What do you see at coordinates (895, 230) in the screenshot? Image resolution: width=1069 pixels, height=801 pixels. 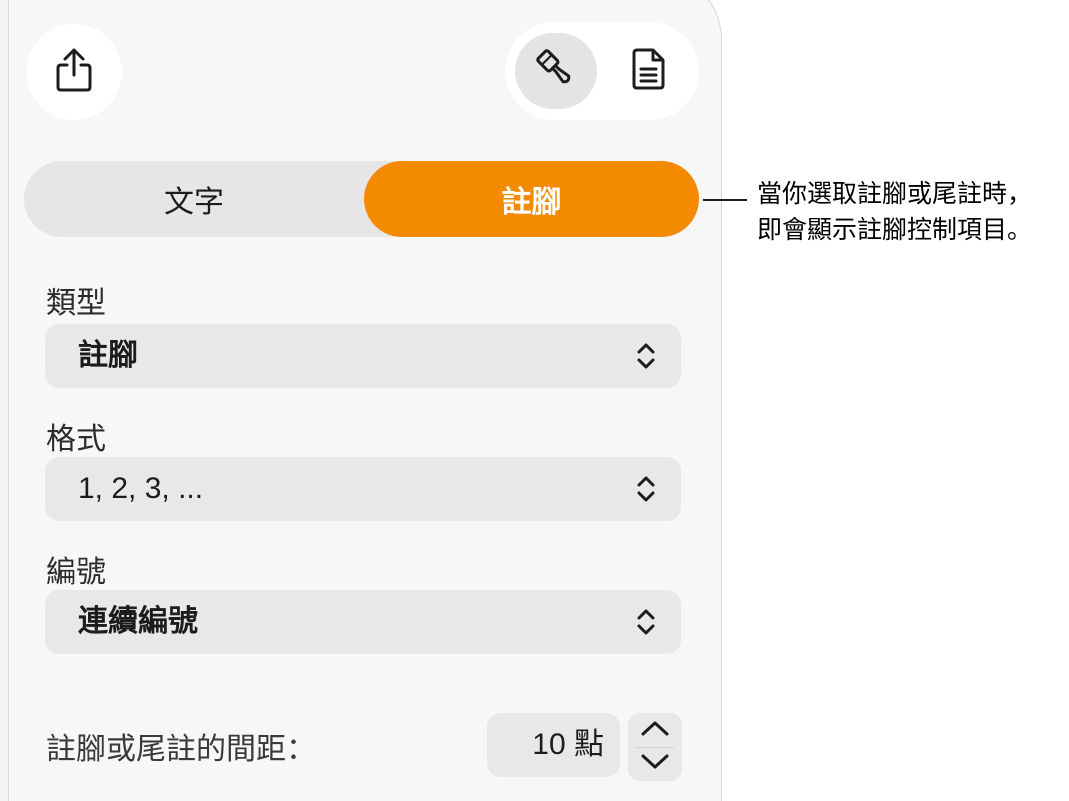 I see `callout-line-2: 即會顯示註腳控制項目。` at bounding box center [895, 230].